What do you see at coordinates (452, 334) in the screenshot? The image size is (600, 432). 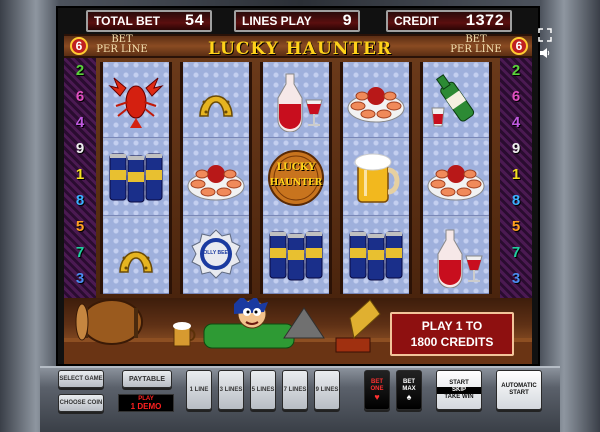 I see `promo-banner: PLAY 1 TO 1800 CREDITS` at bounding box center [452, 334].